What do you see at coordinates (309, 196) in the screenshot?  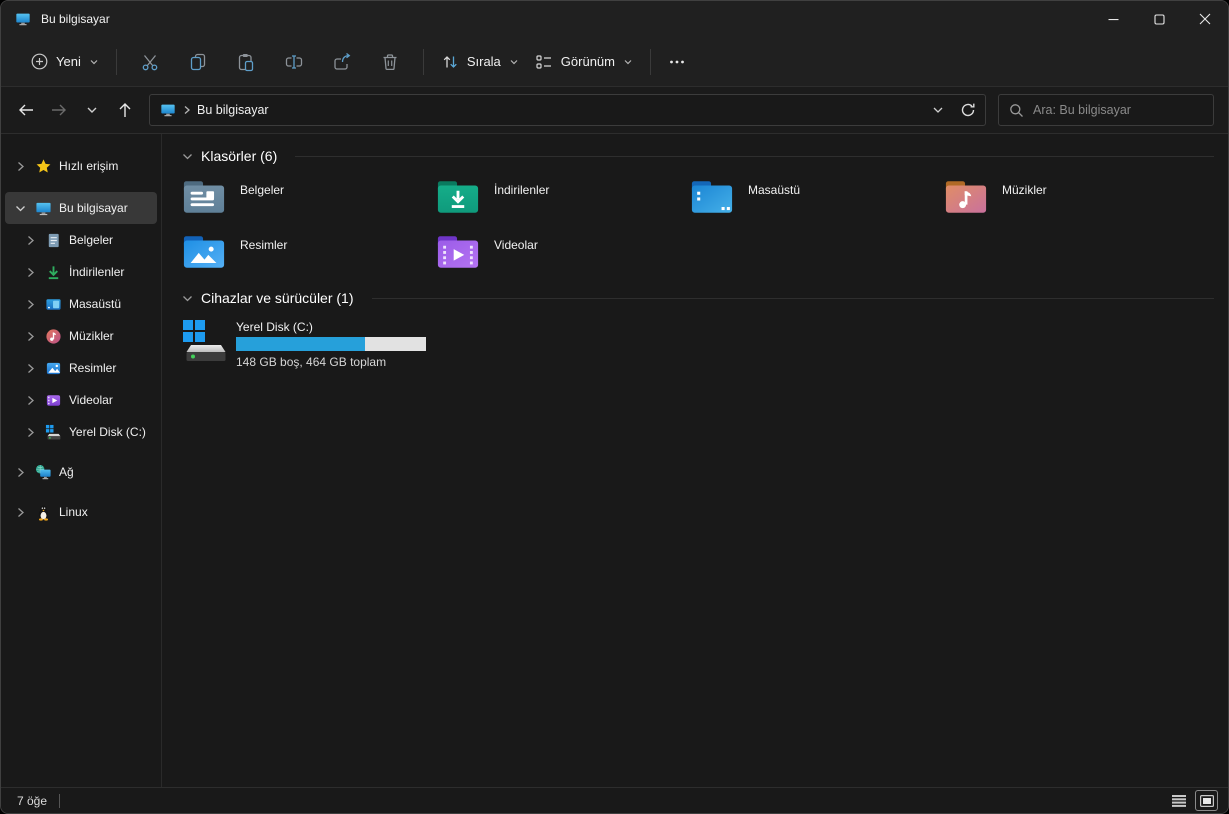 I see `folder-tile-documents: Belgeler` at bounding box center [309, 196].